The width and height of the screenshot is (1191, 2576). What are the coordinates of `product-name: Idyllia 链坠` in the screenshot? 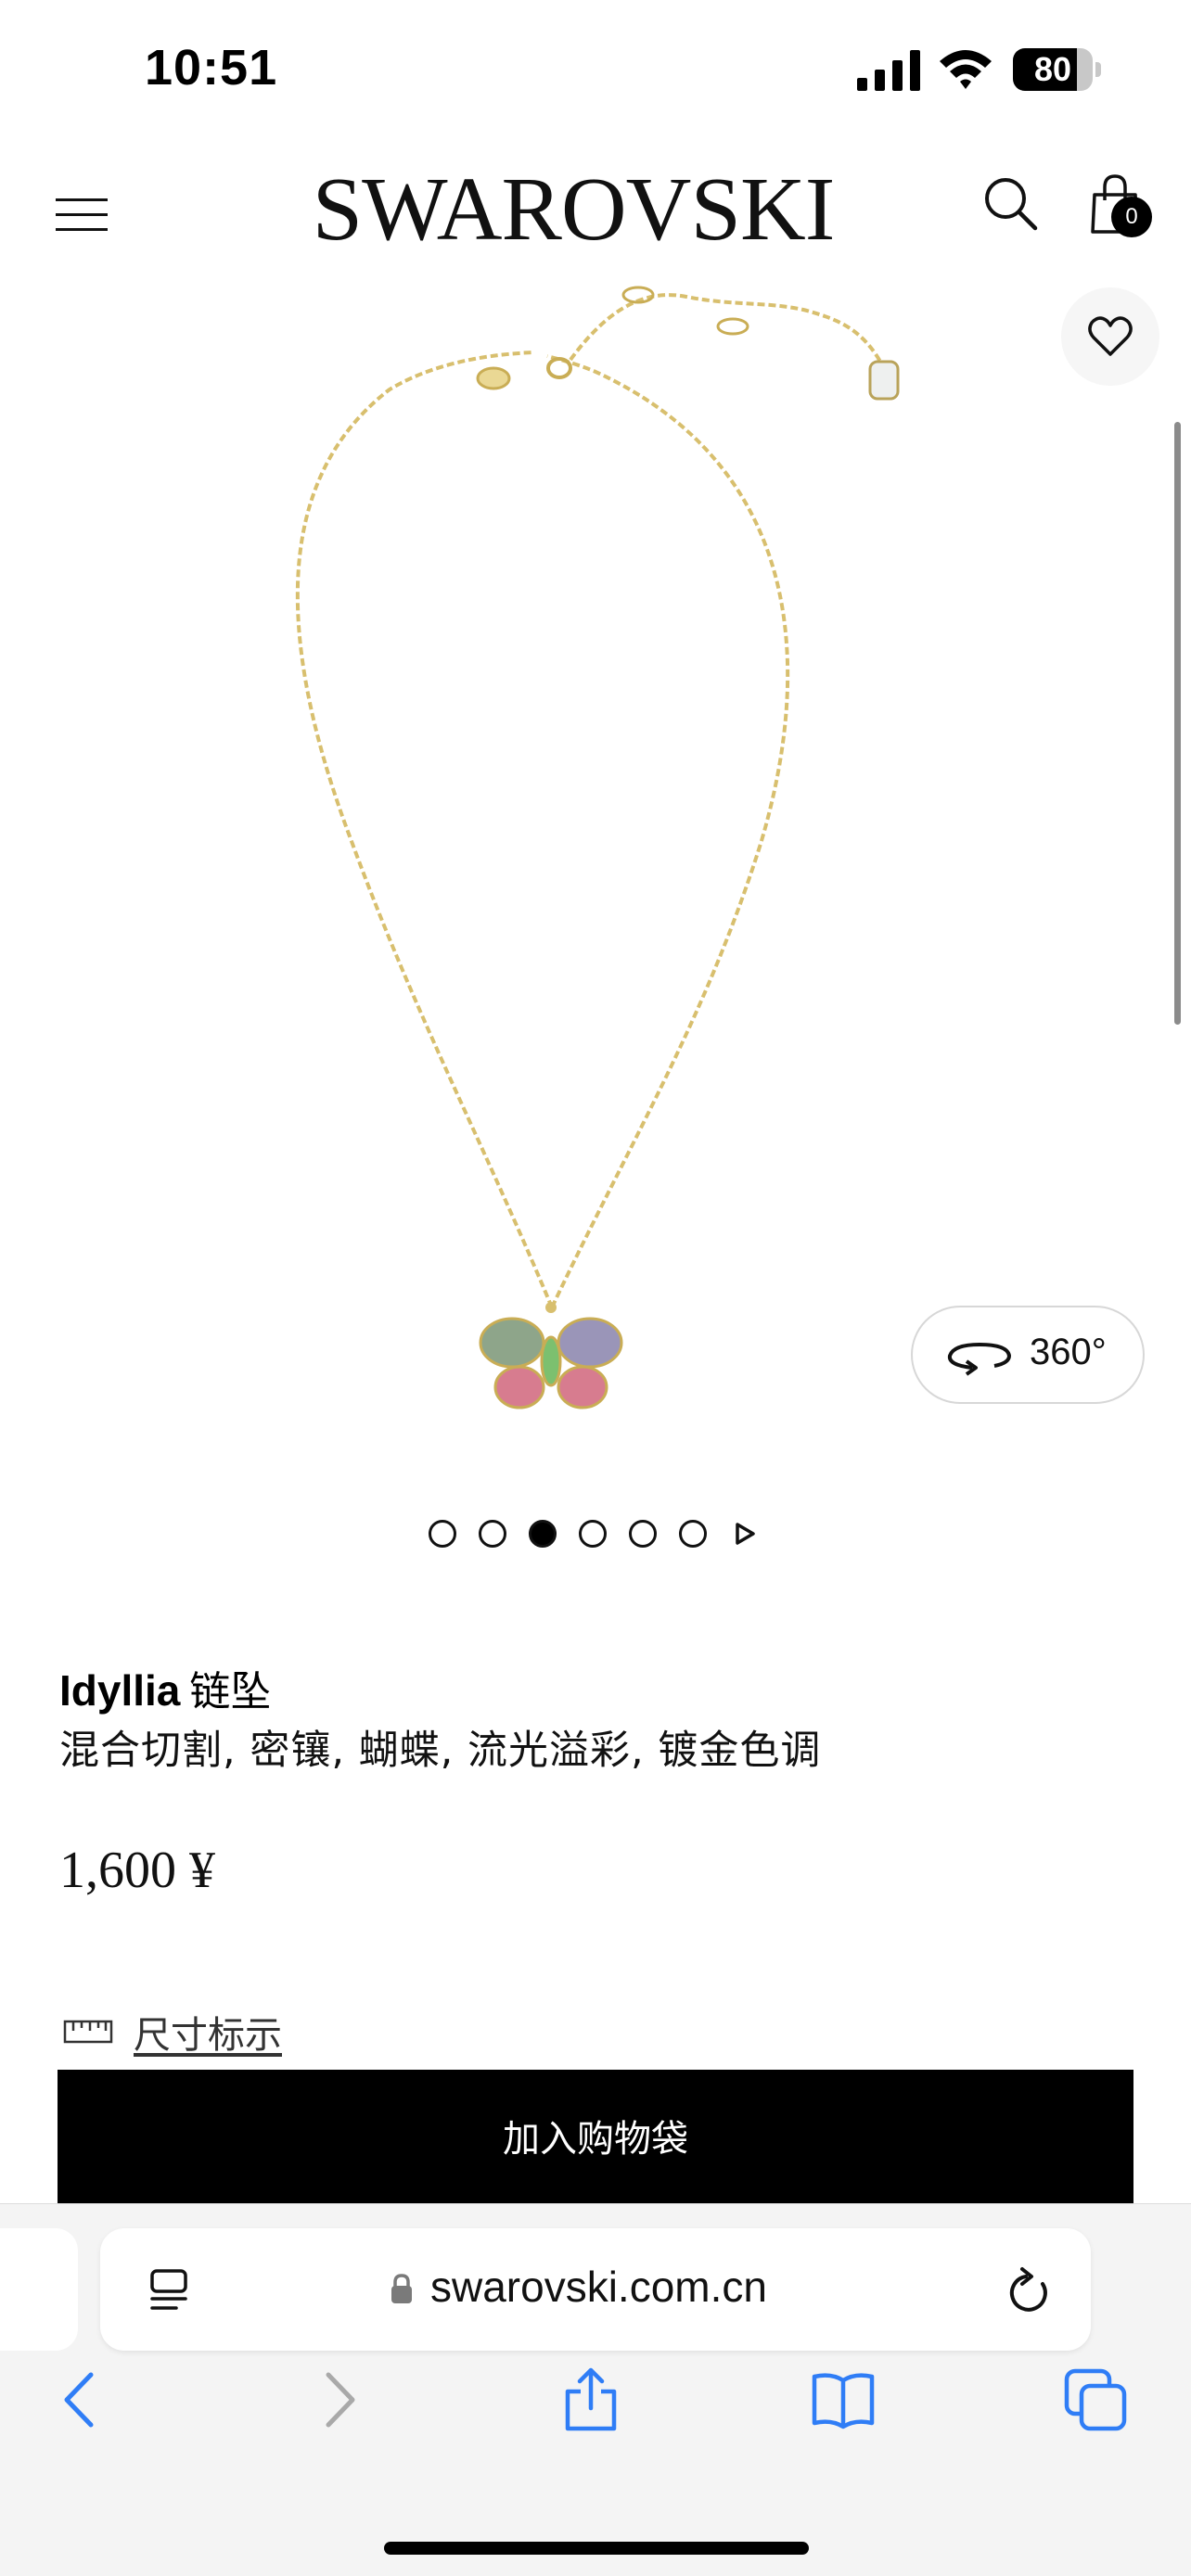 It's located at (165, 1687).